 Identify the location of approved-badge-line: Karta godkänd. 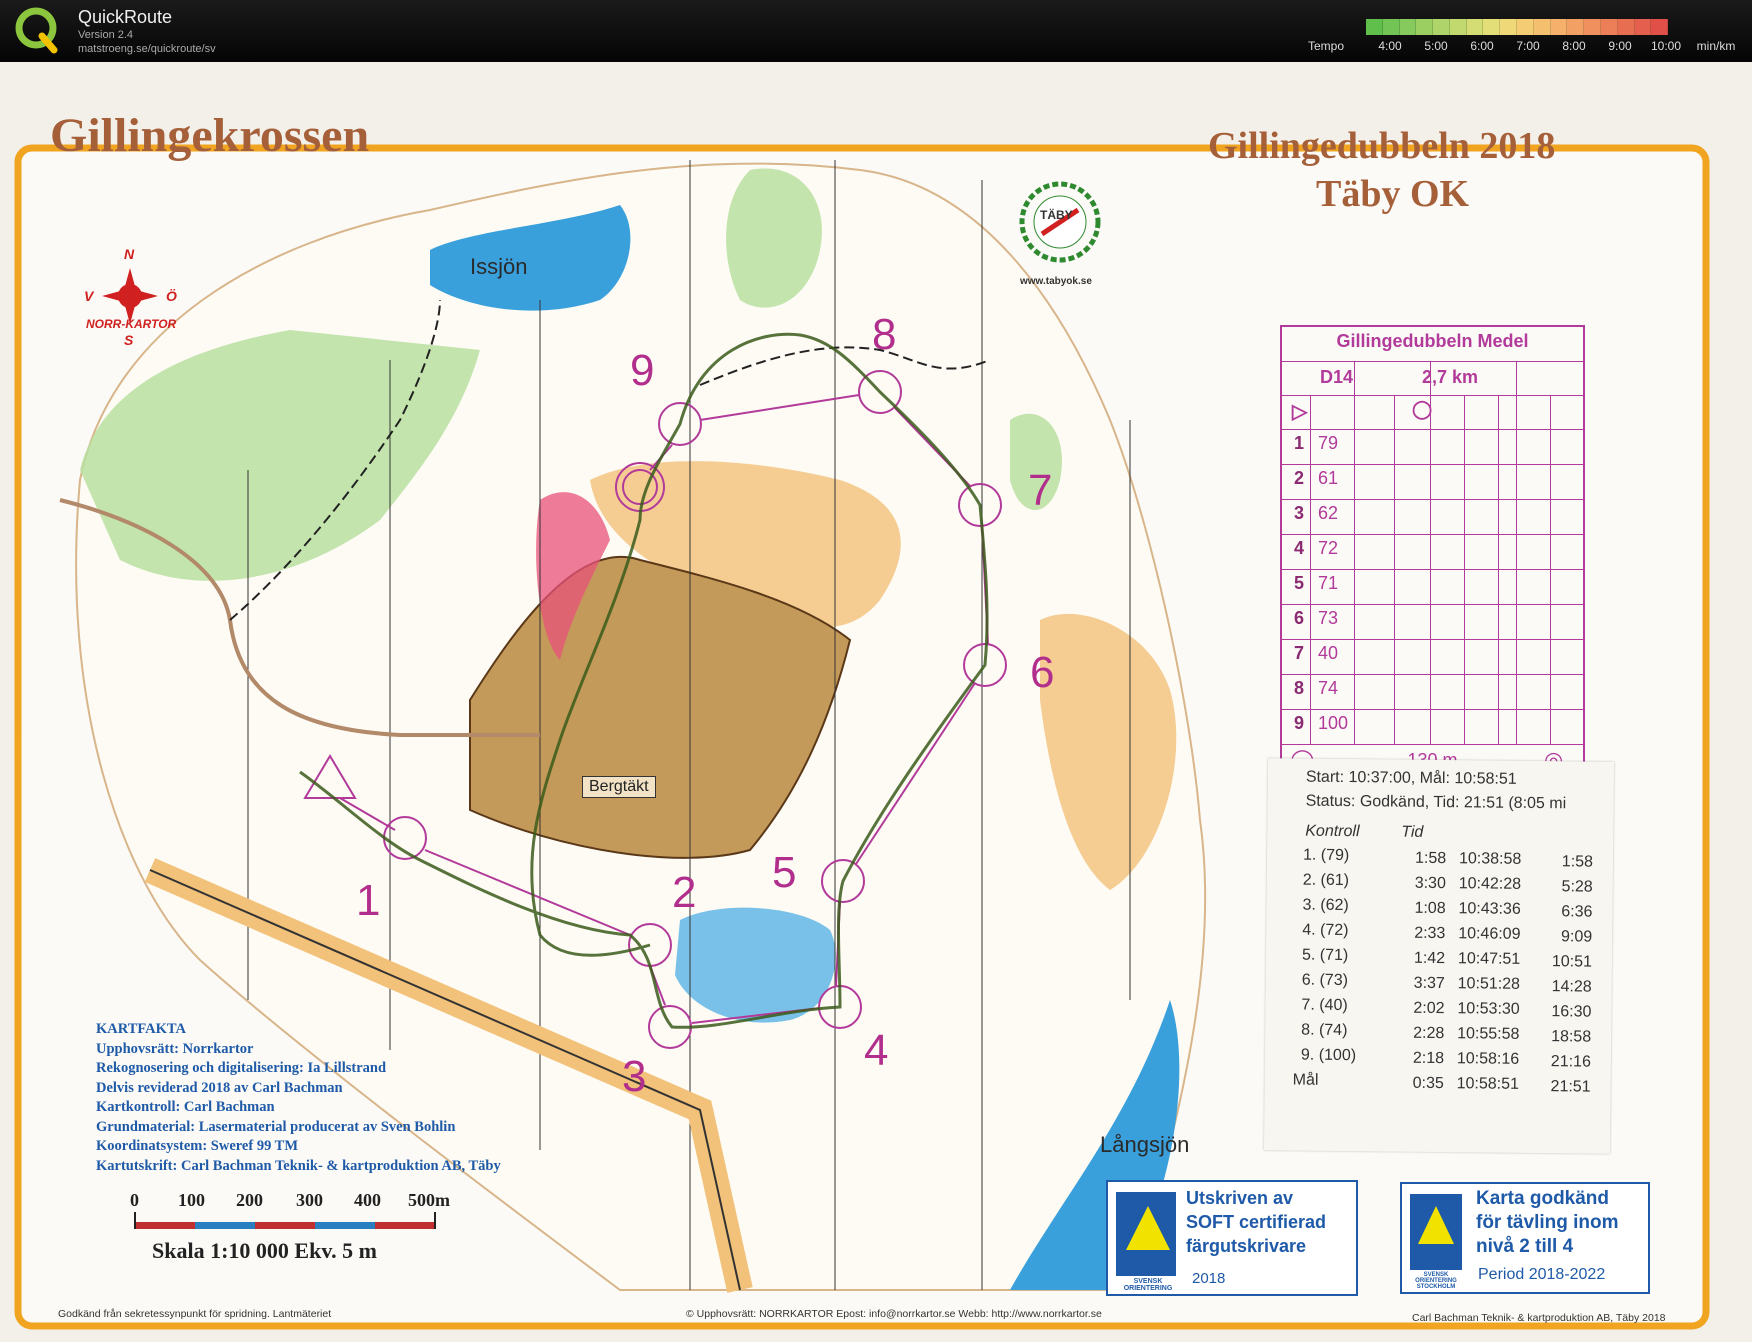
(1543, 1198).